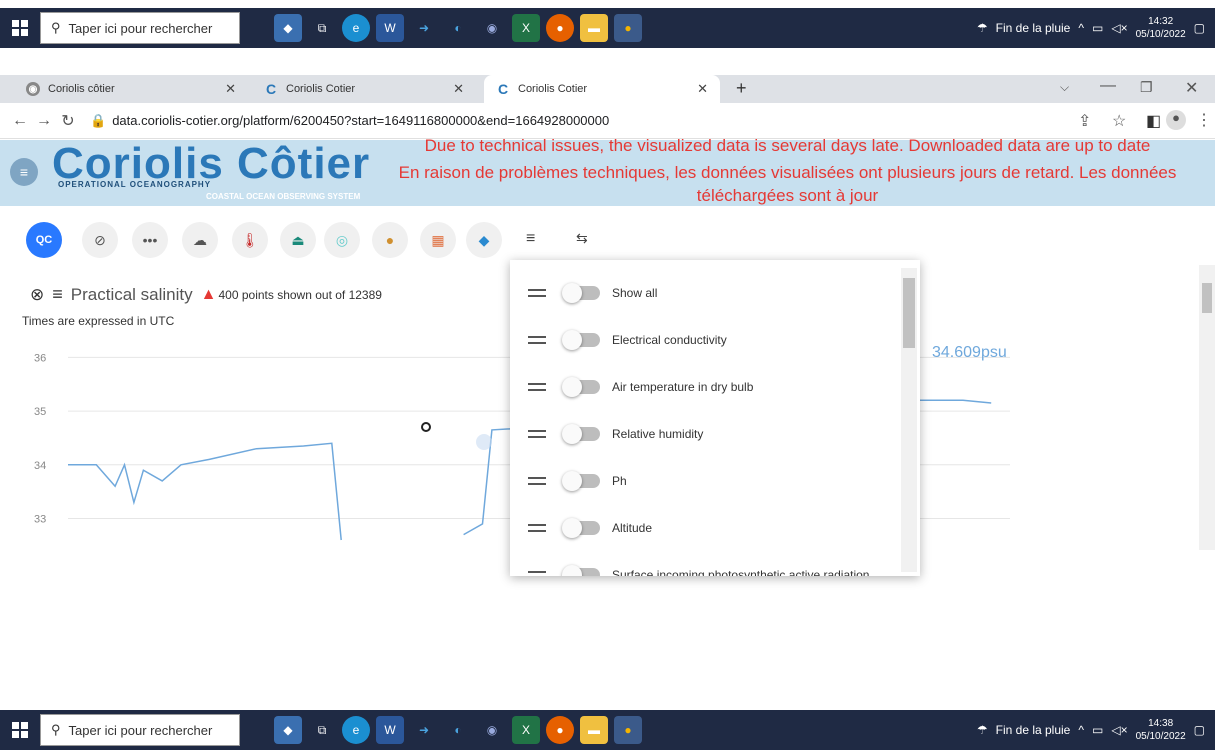 This screenshot has height=750, width=1215. I want to click on menu-item: Relative humidity, so click(705, 433).